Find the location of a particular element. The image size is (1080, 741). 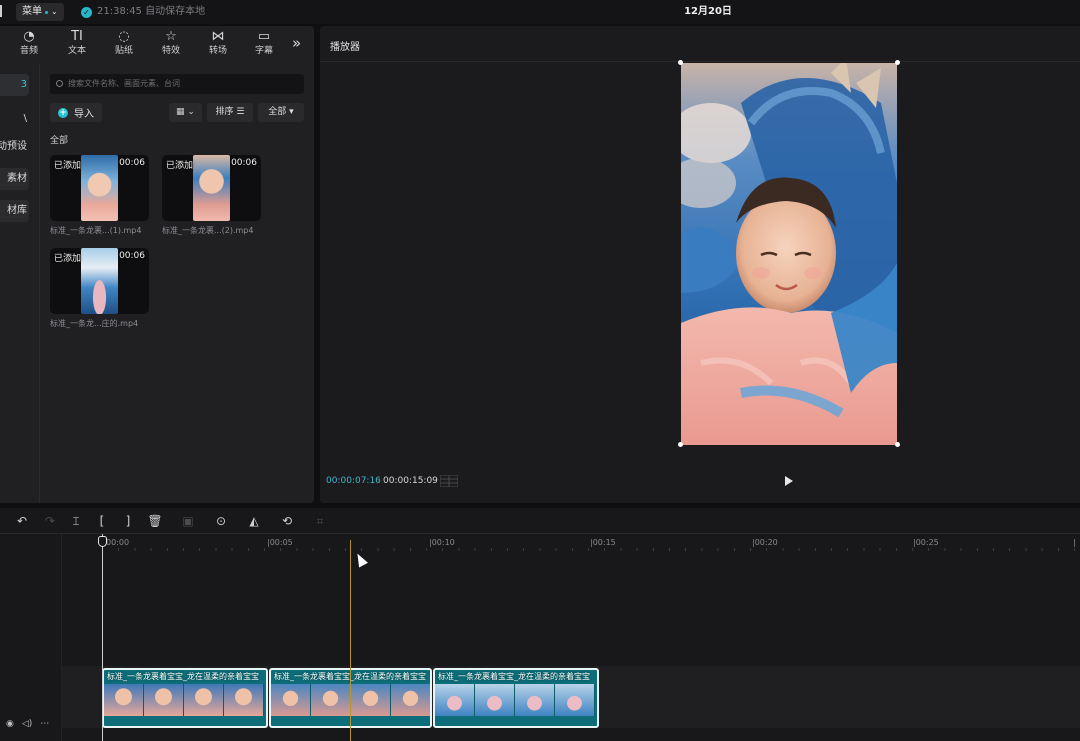

video-preview is located at coordinates (789, 254).